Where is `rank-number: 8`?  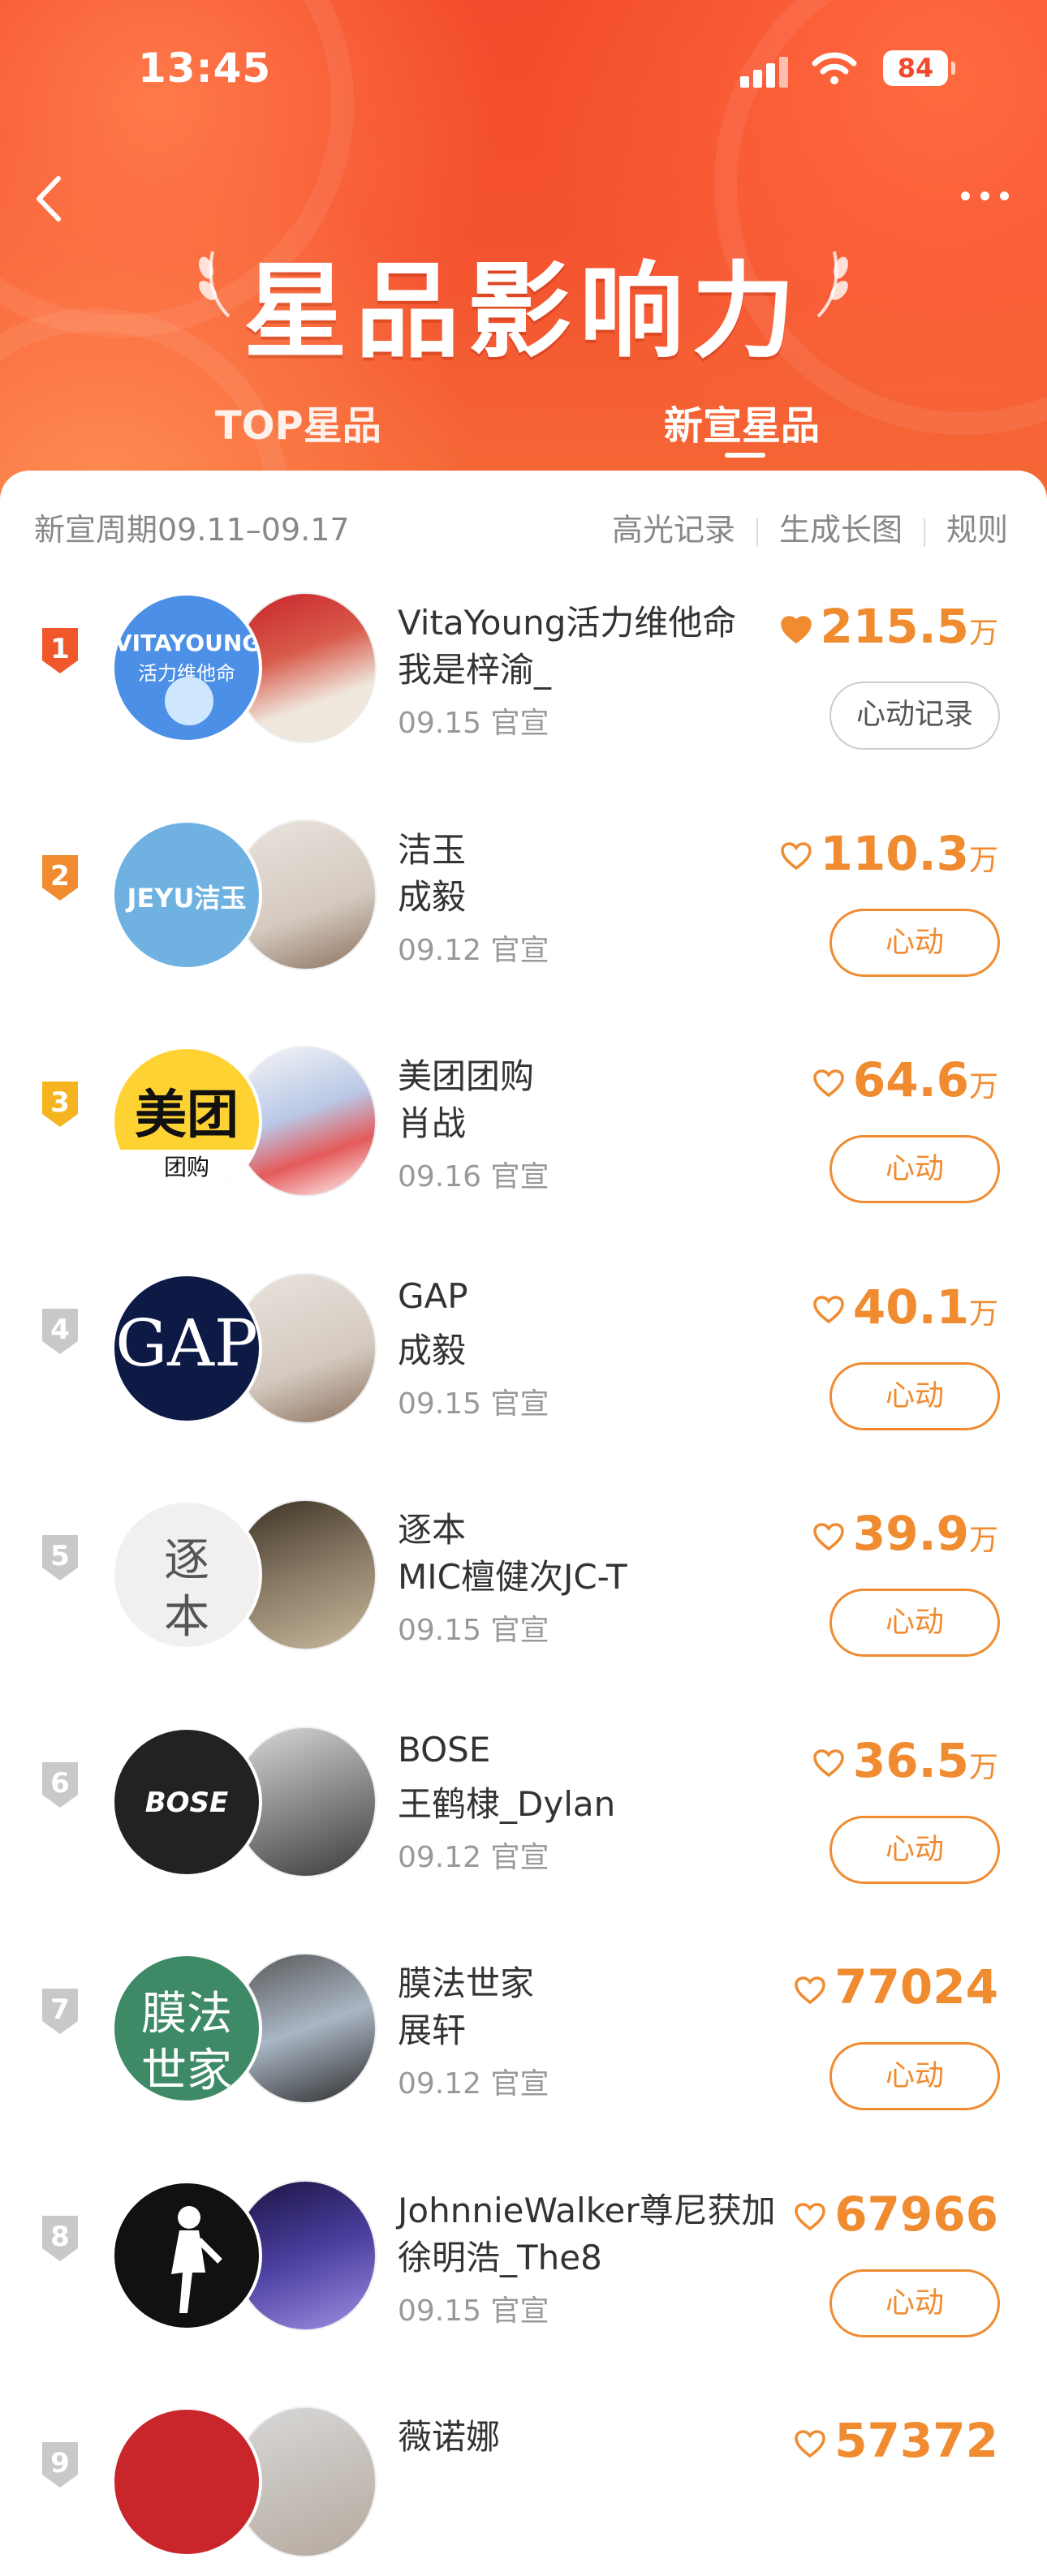
rank-number: 8 is located at coordinates (60, 2236).